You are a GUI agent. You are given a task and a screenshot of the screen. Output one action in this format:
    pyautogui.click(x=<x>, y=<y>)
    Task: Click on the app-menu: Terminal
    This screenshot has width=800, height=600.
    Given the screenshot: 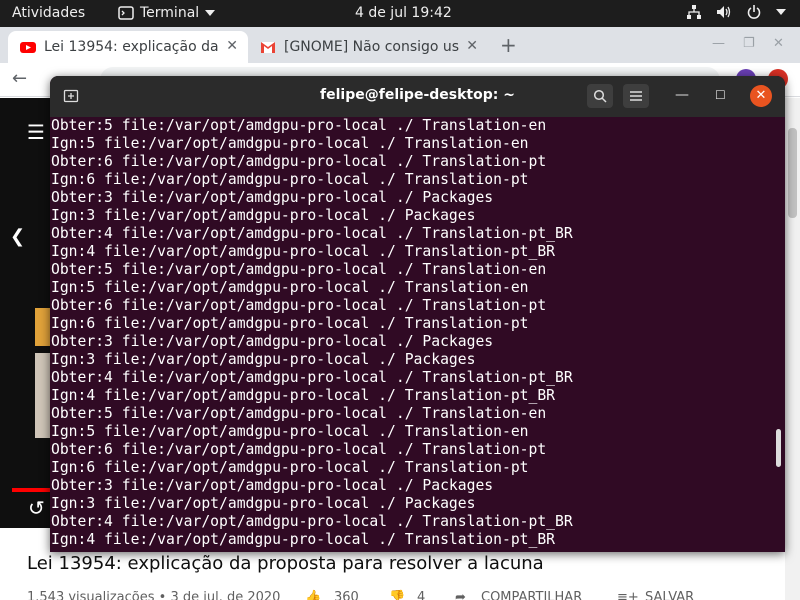 What is the action you would take?
    pyautogui.click(x=167, y=13)
    